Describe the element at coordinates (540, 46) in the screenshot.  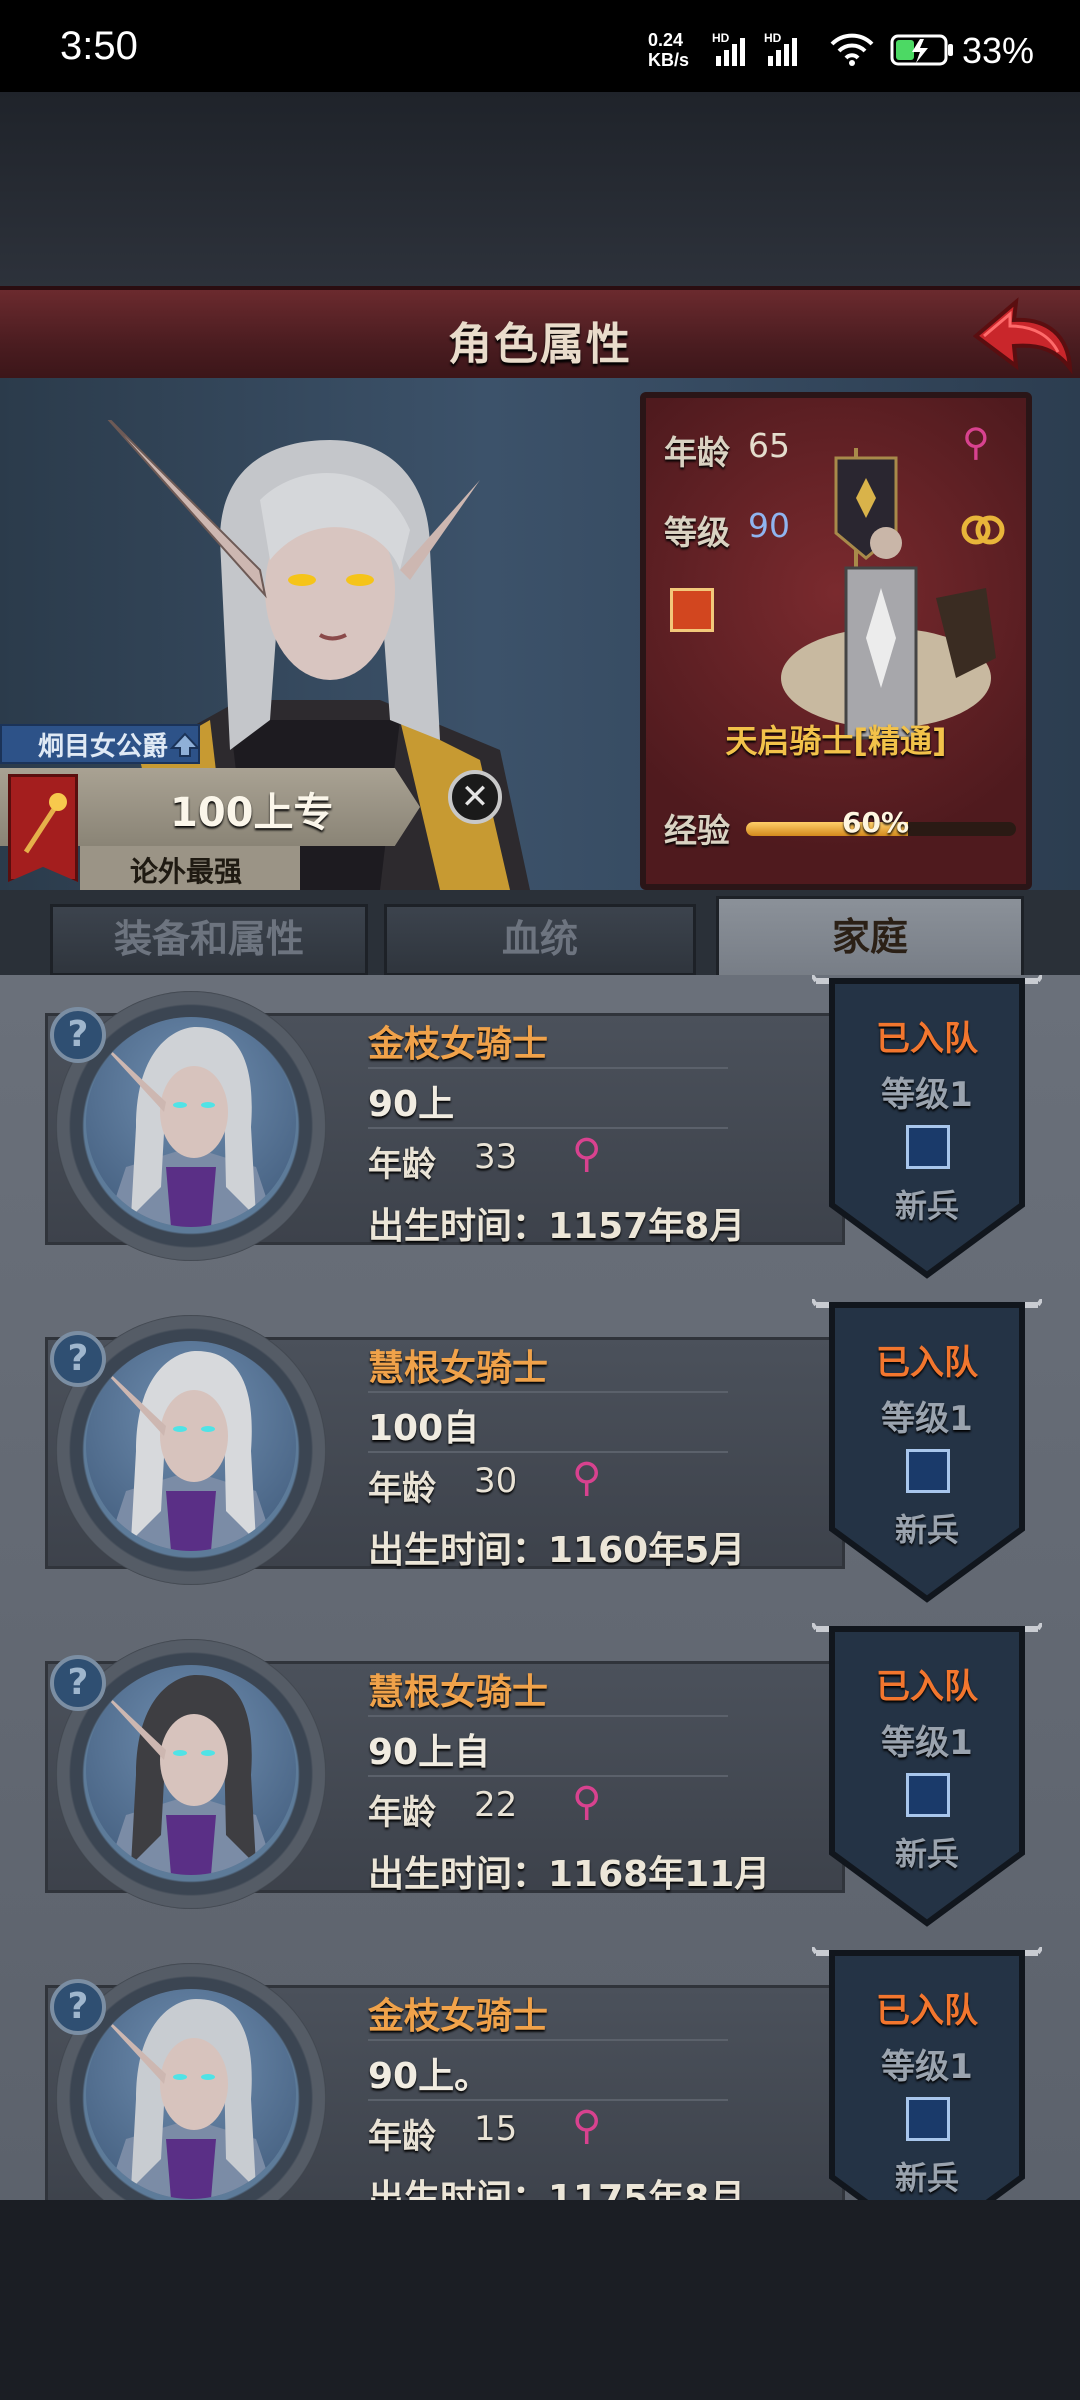
I see `status-bar: 3:50 0.24 KB/s HD HD 33%` at that location.